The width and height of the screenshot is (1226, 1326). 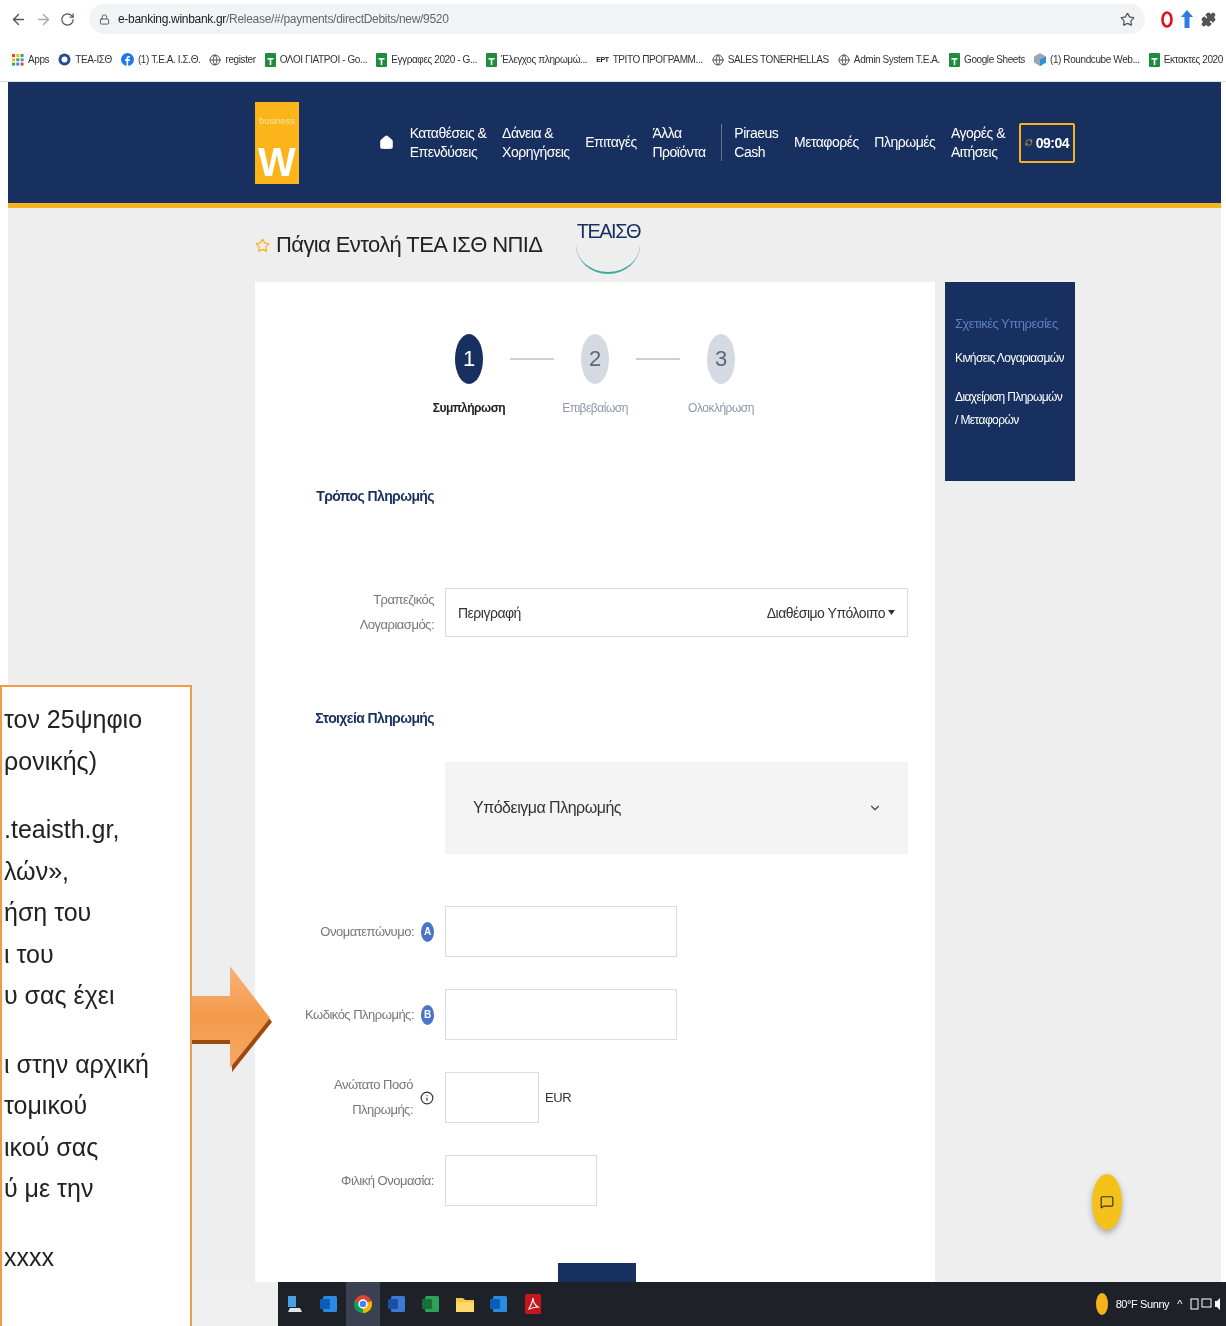 I want to click on bookmark-link: Google Sheets, so click(x=987, y=59).